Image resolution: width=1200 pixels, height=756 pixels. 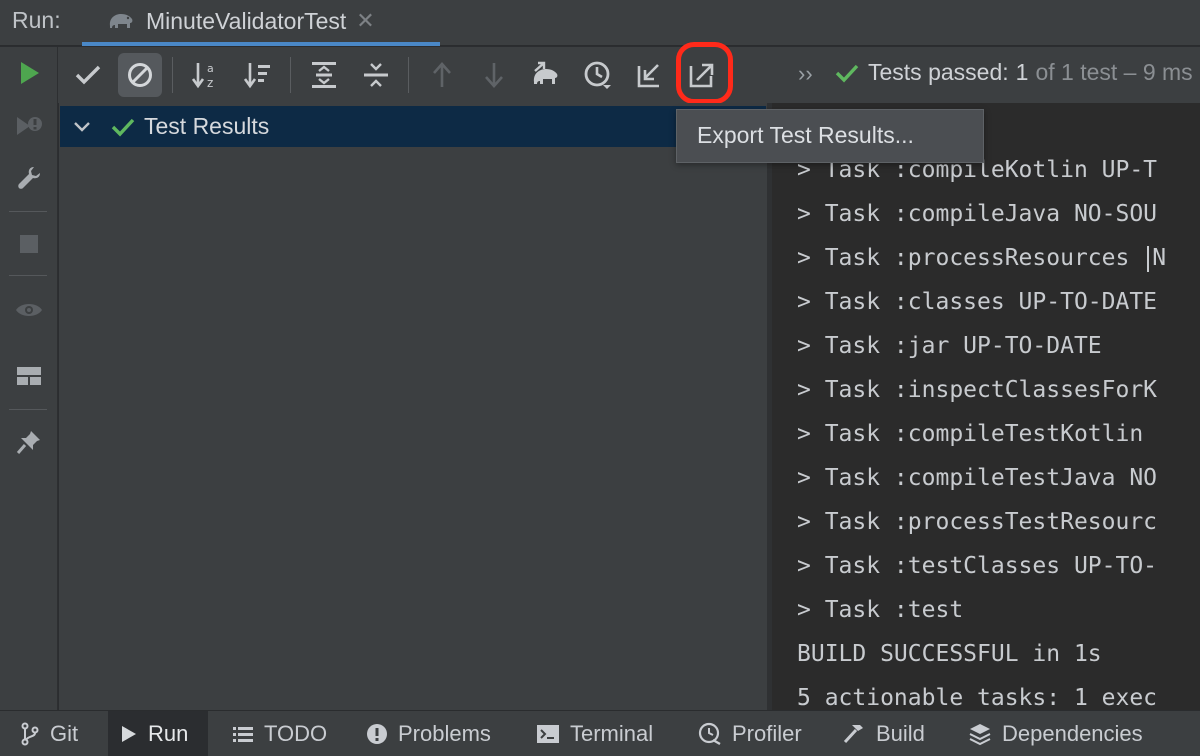 I want to click on tests-passed-label: Tests passed:, so click(x=938, y=72).